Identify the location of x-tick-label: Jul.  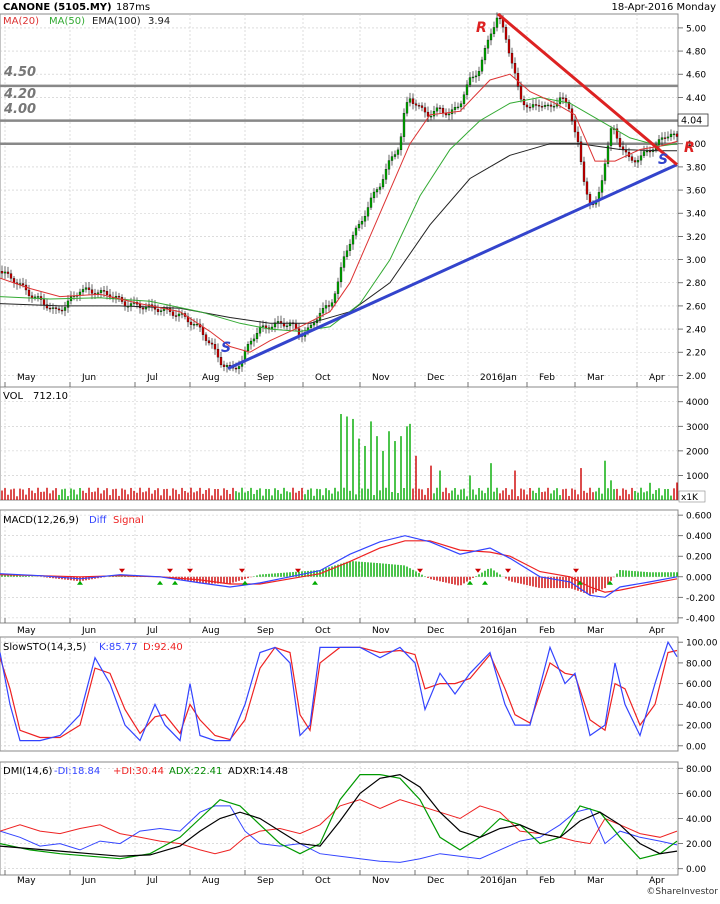
(152, 631).